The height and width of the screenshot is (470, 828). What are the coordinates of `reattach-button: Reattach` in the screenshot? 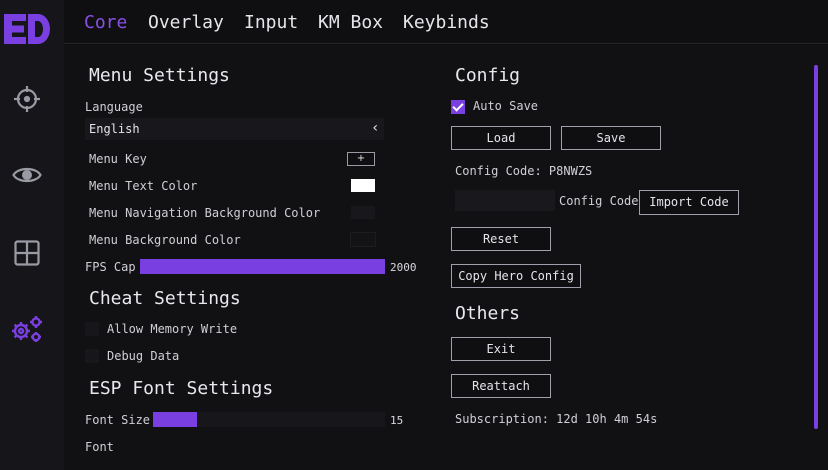 It's located at (501, 386).